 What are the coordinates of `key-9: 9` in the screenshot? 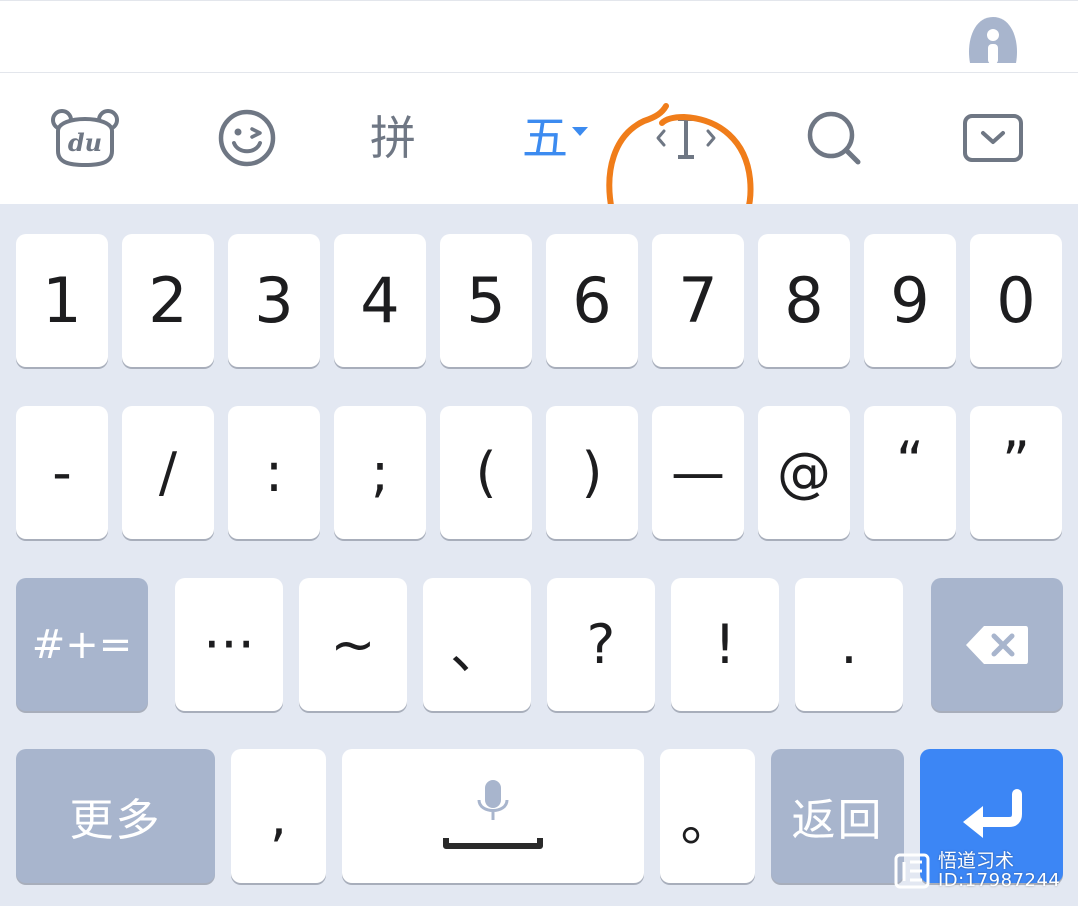 It's located at (910, 300).